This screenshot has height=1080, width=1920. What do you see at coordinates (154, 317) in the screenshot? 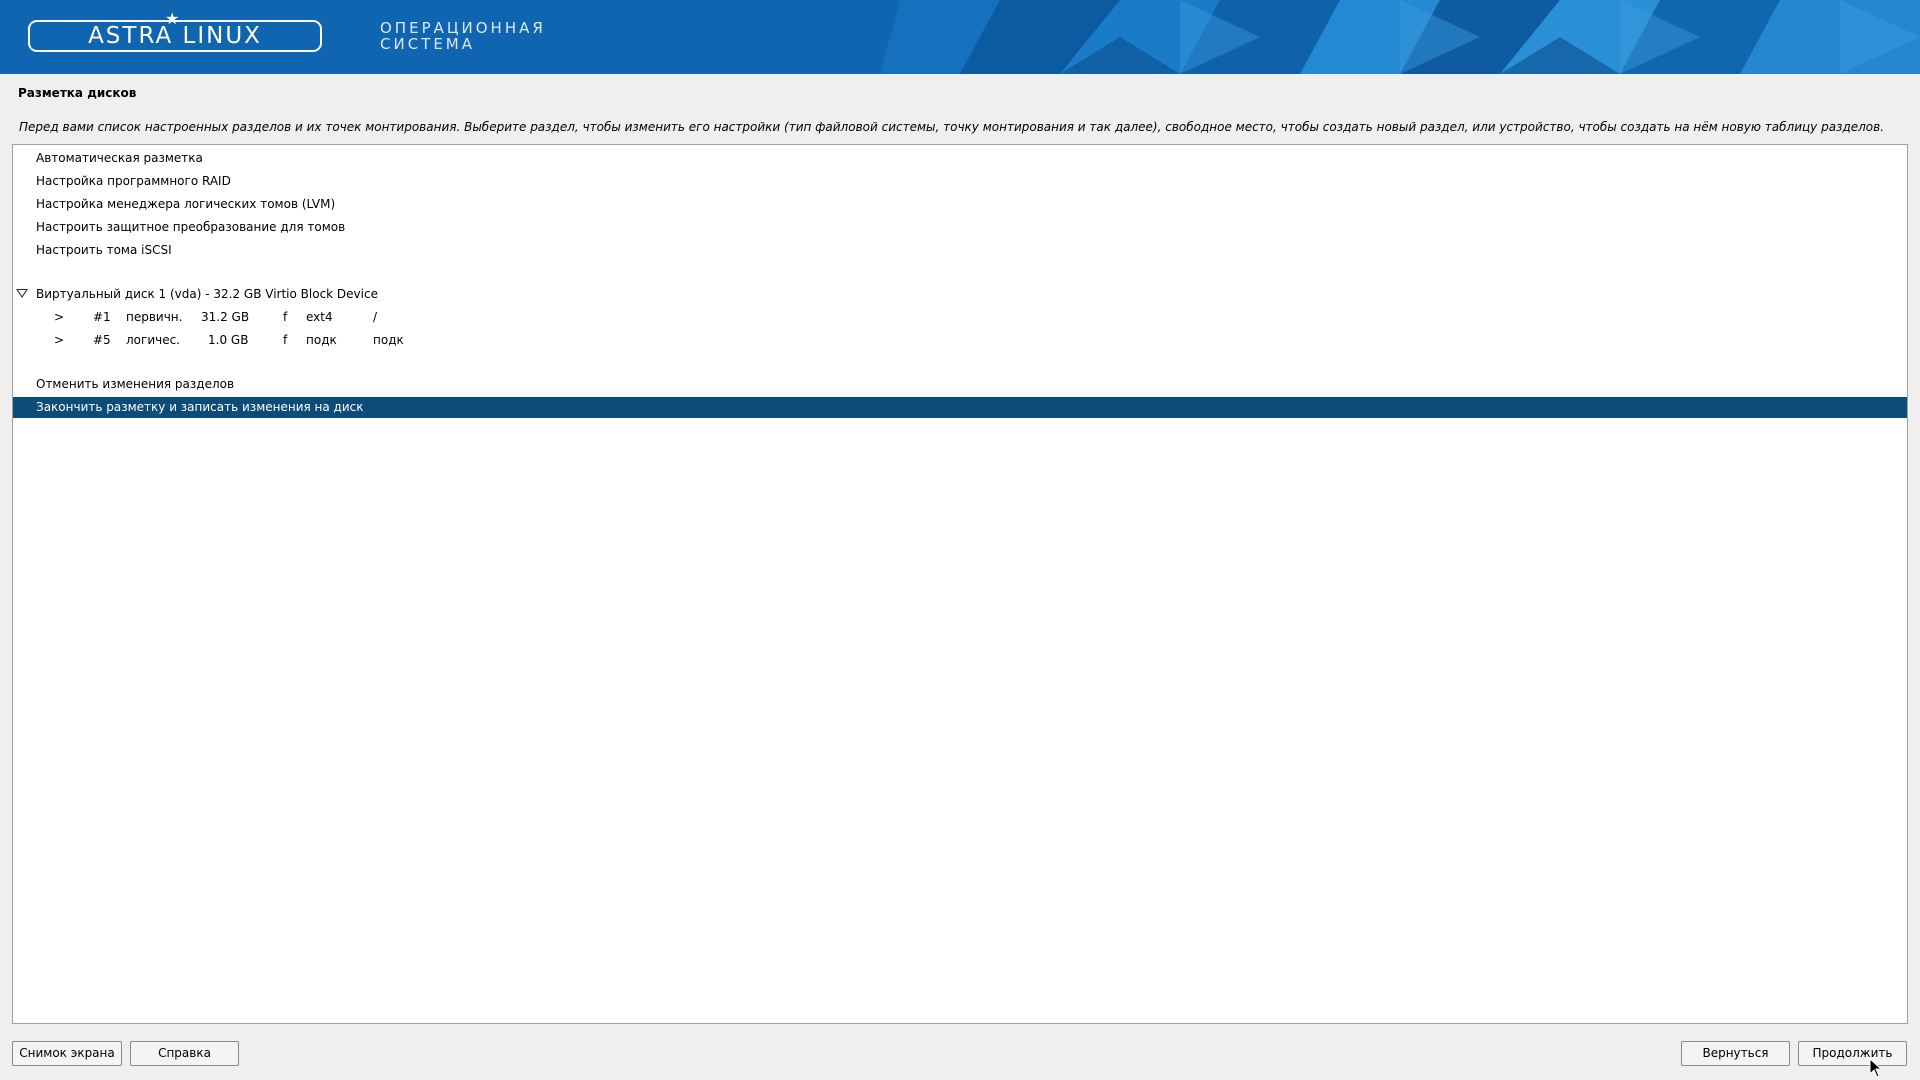
I see `partition-type: первичн.` at bounding box center [154, 317].